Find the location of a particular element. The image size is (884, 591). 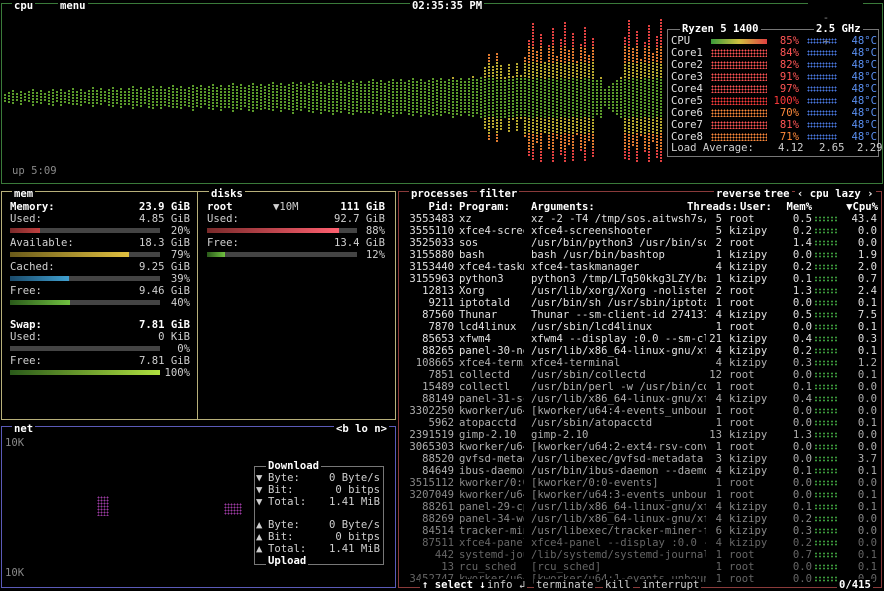

process-row: 13 rcu_sched [rcu_sched] 1 root 0.0 0.1 is located at coordinates (640, 567).